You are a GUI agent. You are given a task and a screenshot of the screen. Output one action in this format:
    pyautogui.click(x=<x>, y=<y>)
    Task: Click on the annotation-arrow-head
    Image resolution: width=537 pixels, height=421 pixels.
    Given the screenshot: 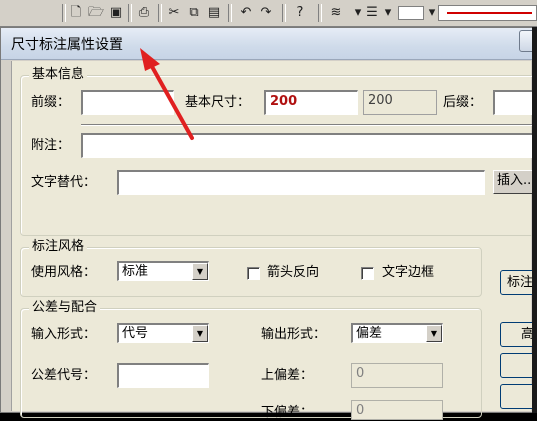 What is the action you would take?
    pyautogui.click(x=150, y=59)
    